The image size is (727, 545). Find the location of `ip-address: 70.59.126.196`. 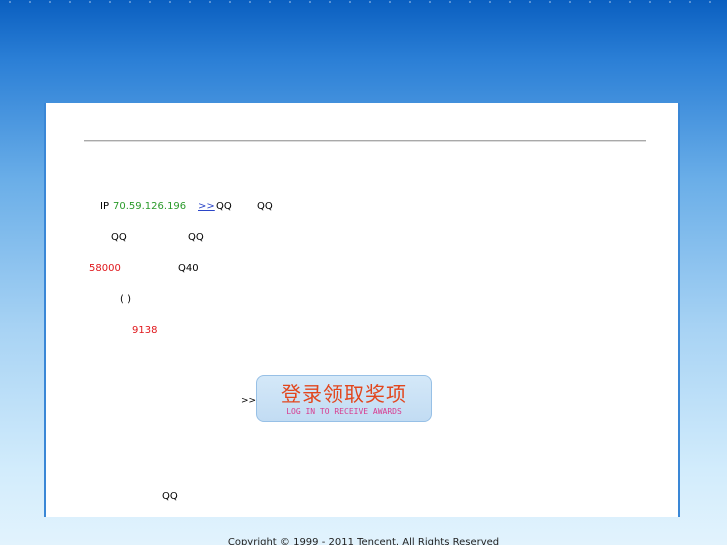

ip-address: 70.59.126.196 is located at coordinates (150, 206).